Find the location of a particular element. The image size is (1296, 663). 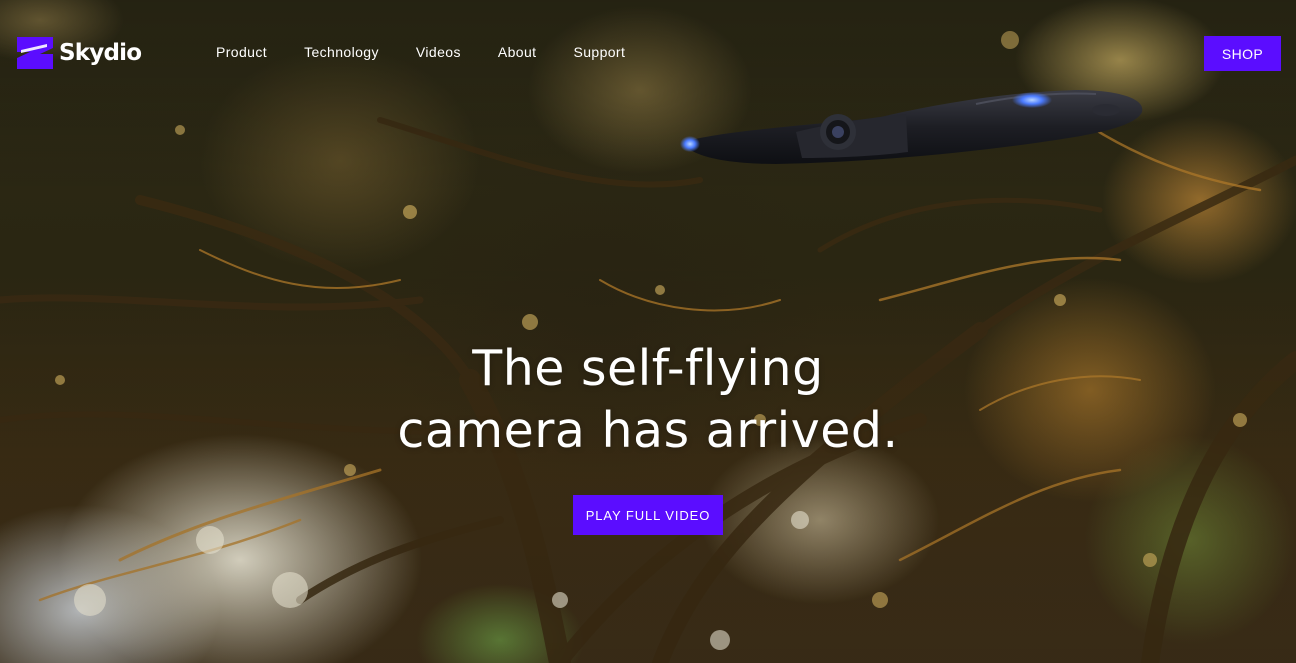

nav-link-support: Support is located at coordinates (599, 52).